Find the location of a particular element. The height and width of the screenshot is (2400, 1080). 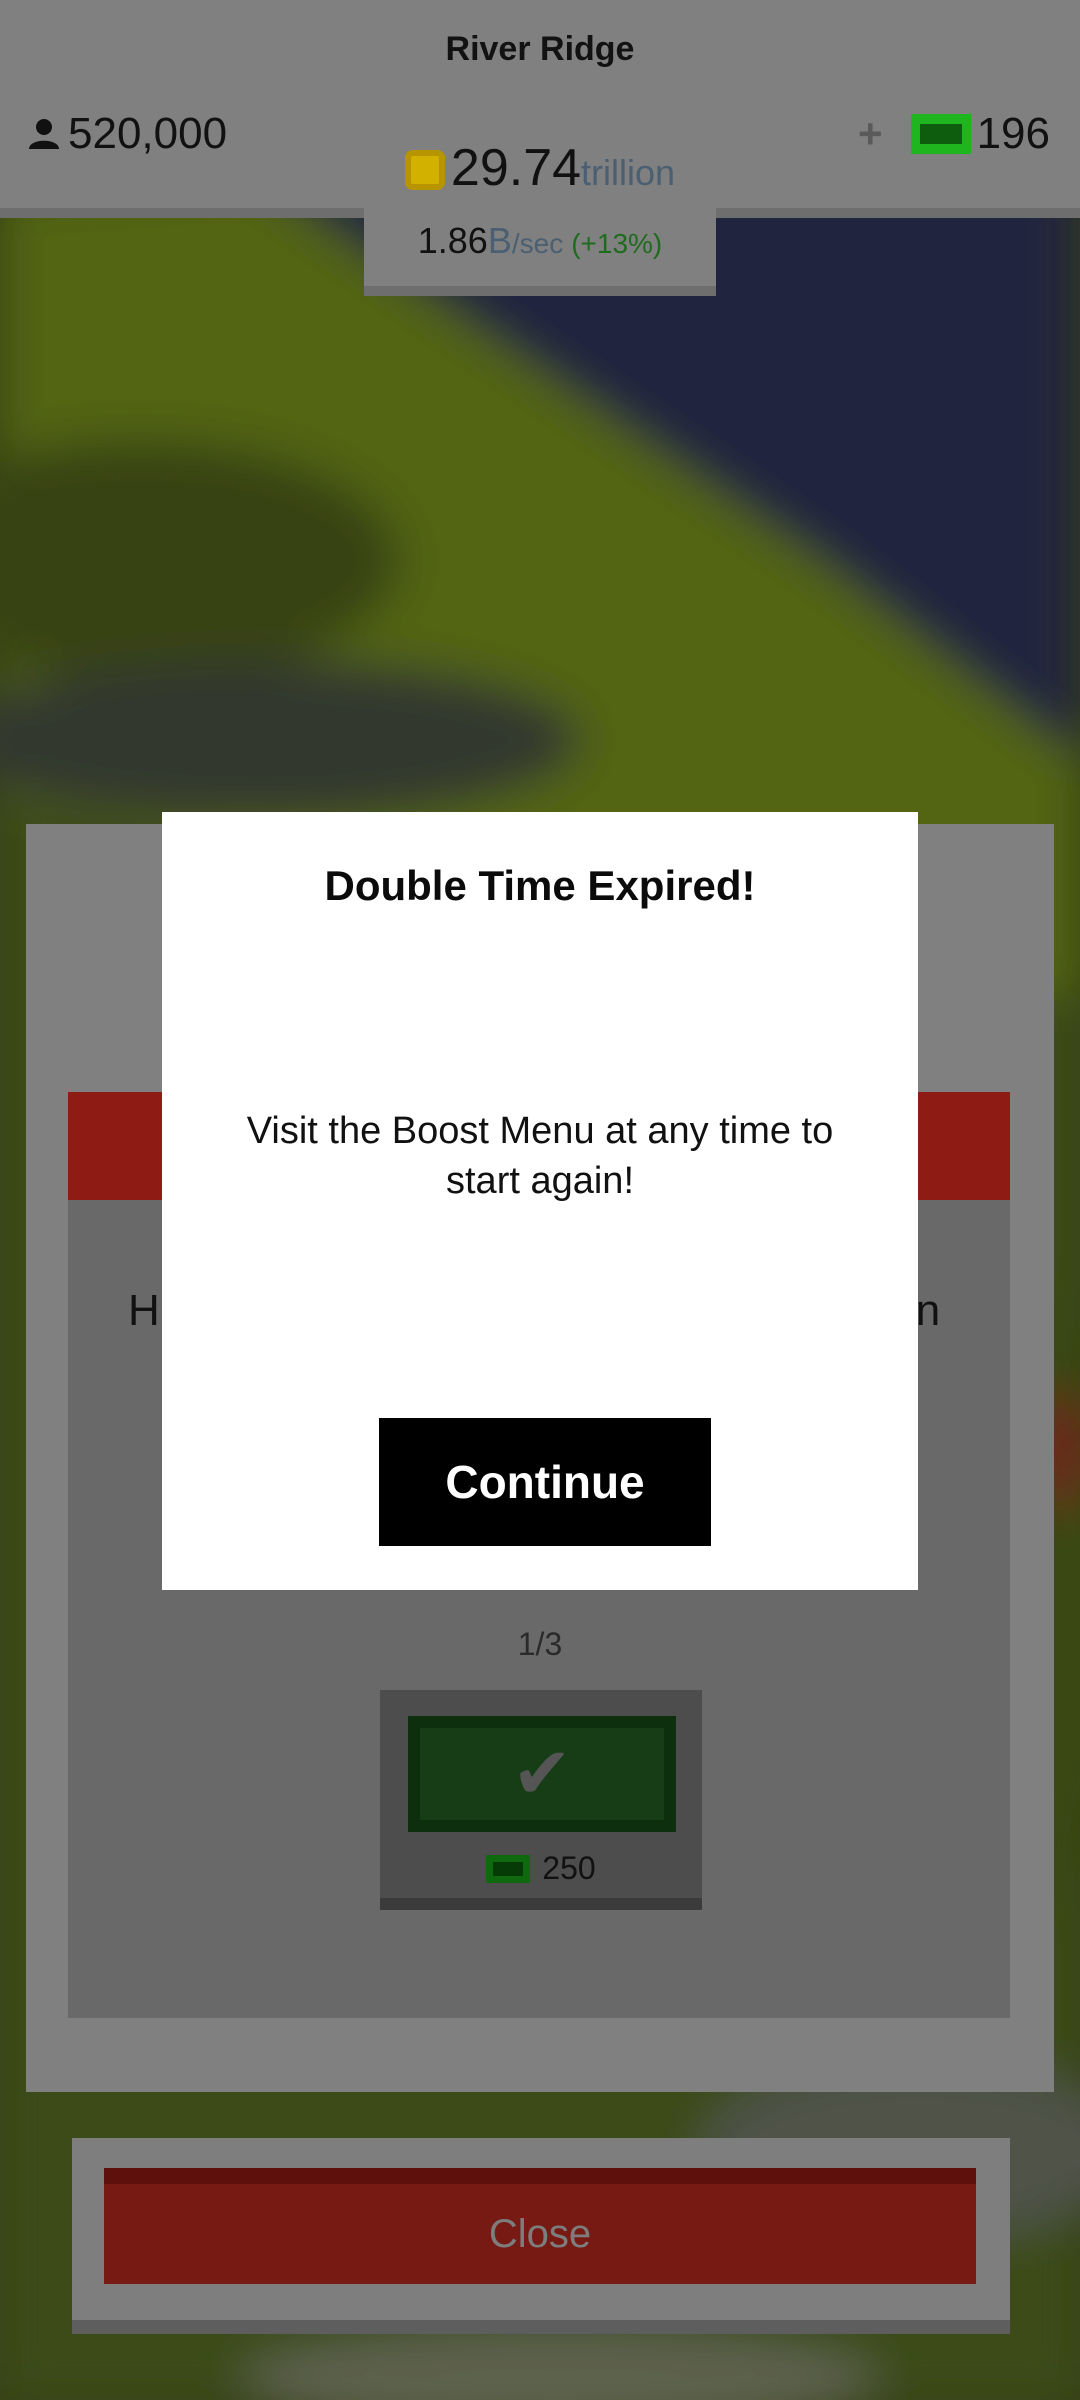

price: 250 is located at coordinates (541, 1868).